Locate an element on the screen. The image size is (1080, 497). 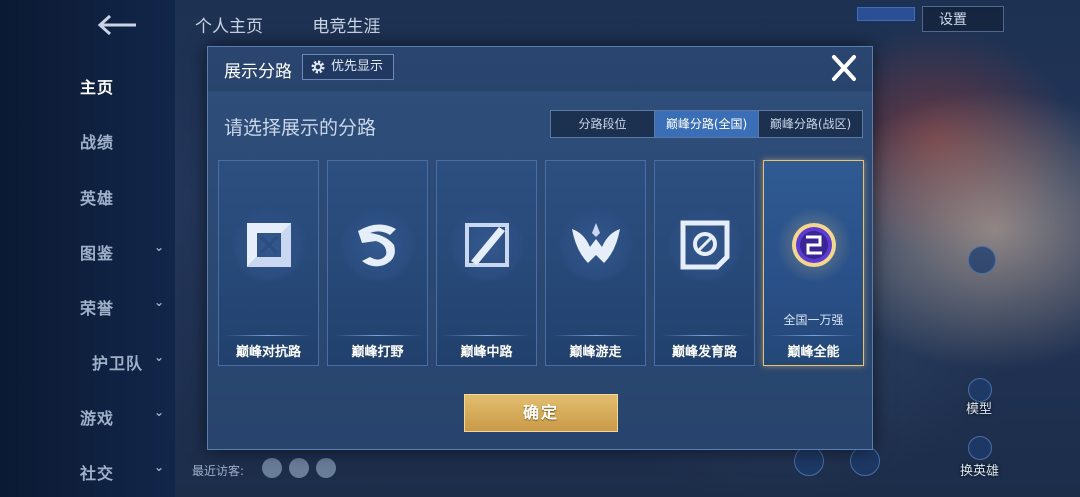
lane-card-bot: 巅峰发育路 is located at coordinates (704, 263).